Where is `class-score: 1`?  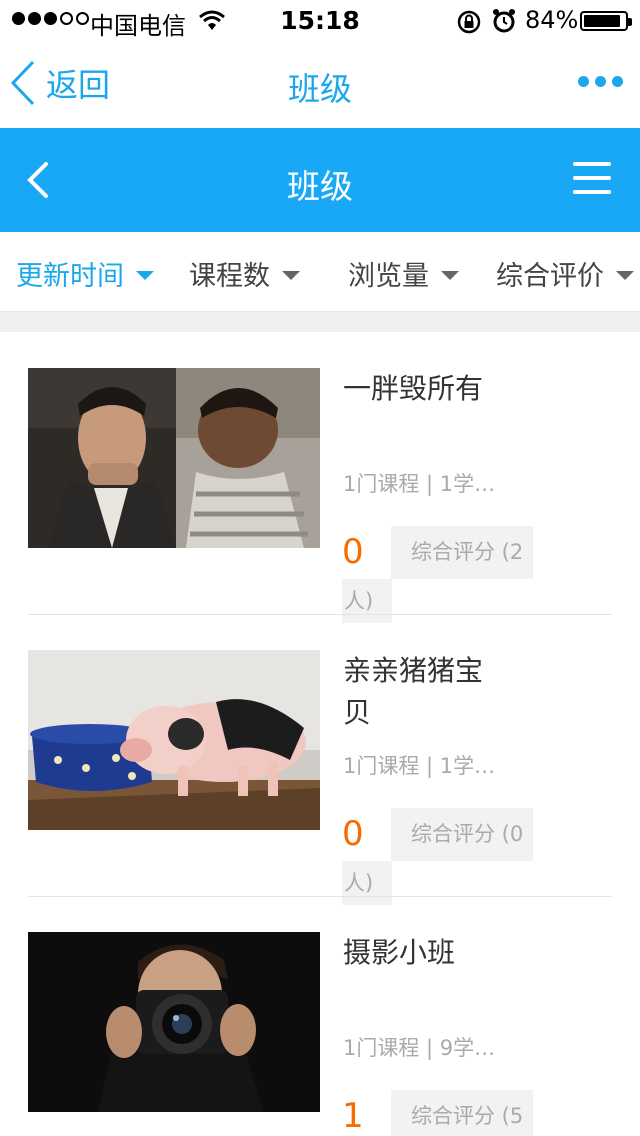 class-score: 1 is located at coordinates (353, 1116).